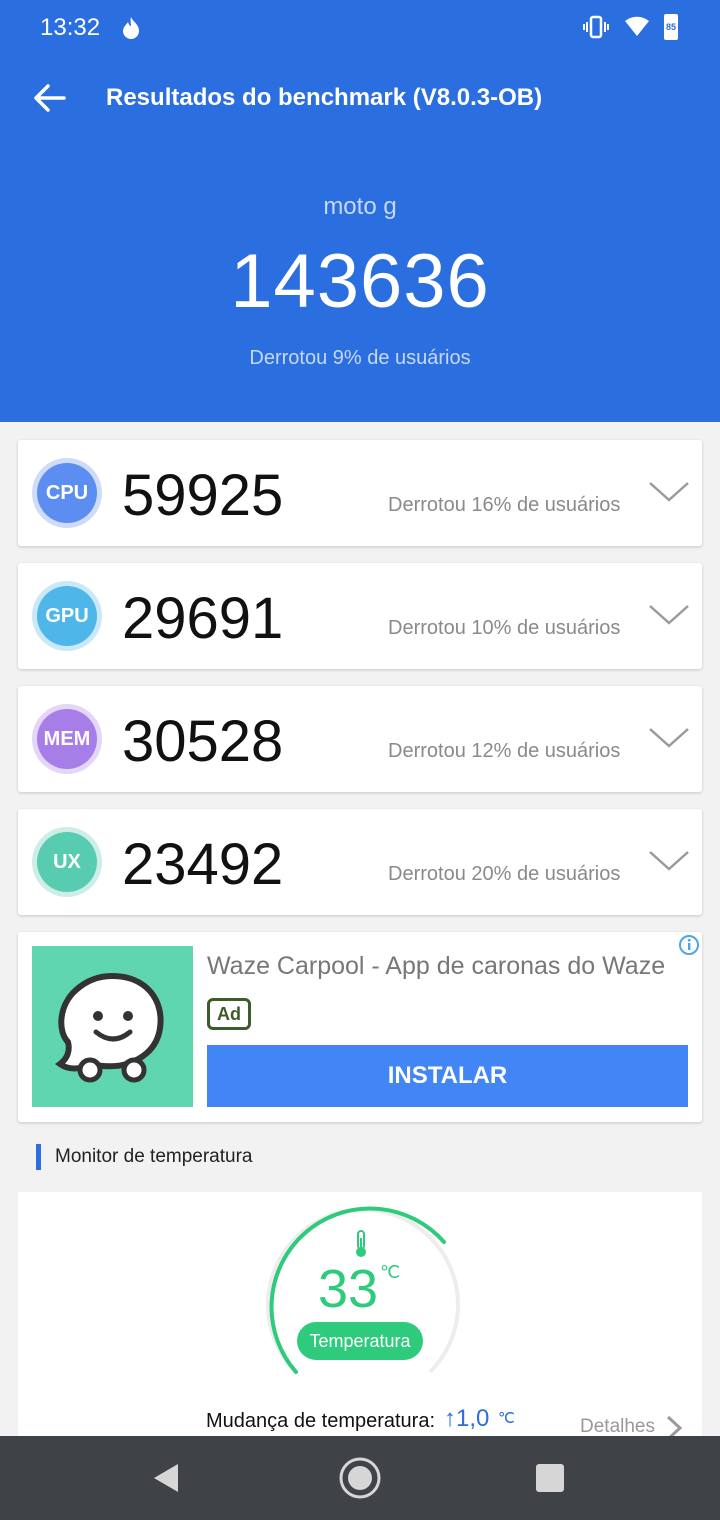 The height and width of the screenshot is (1520, 720). What do you see at coordinates (361, 1243) in the screenshot?
I see `thermometer-icon` at bounding box center [361, 1243].